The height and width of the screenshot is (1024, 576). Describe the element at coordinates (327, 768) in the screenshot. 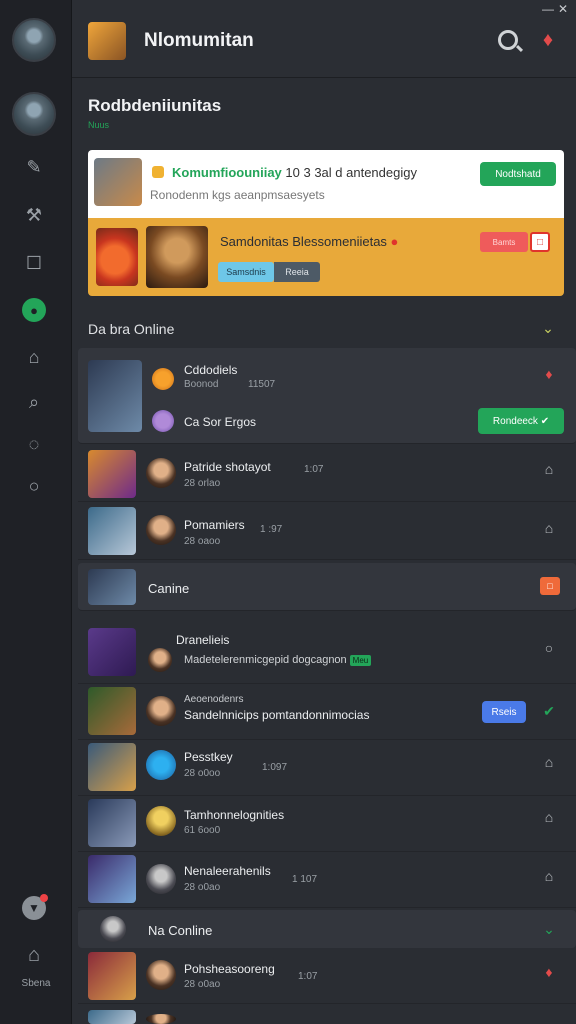

I see `list-item: Pesstkey 28 o0oo 1:097 ⌂` at that location.